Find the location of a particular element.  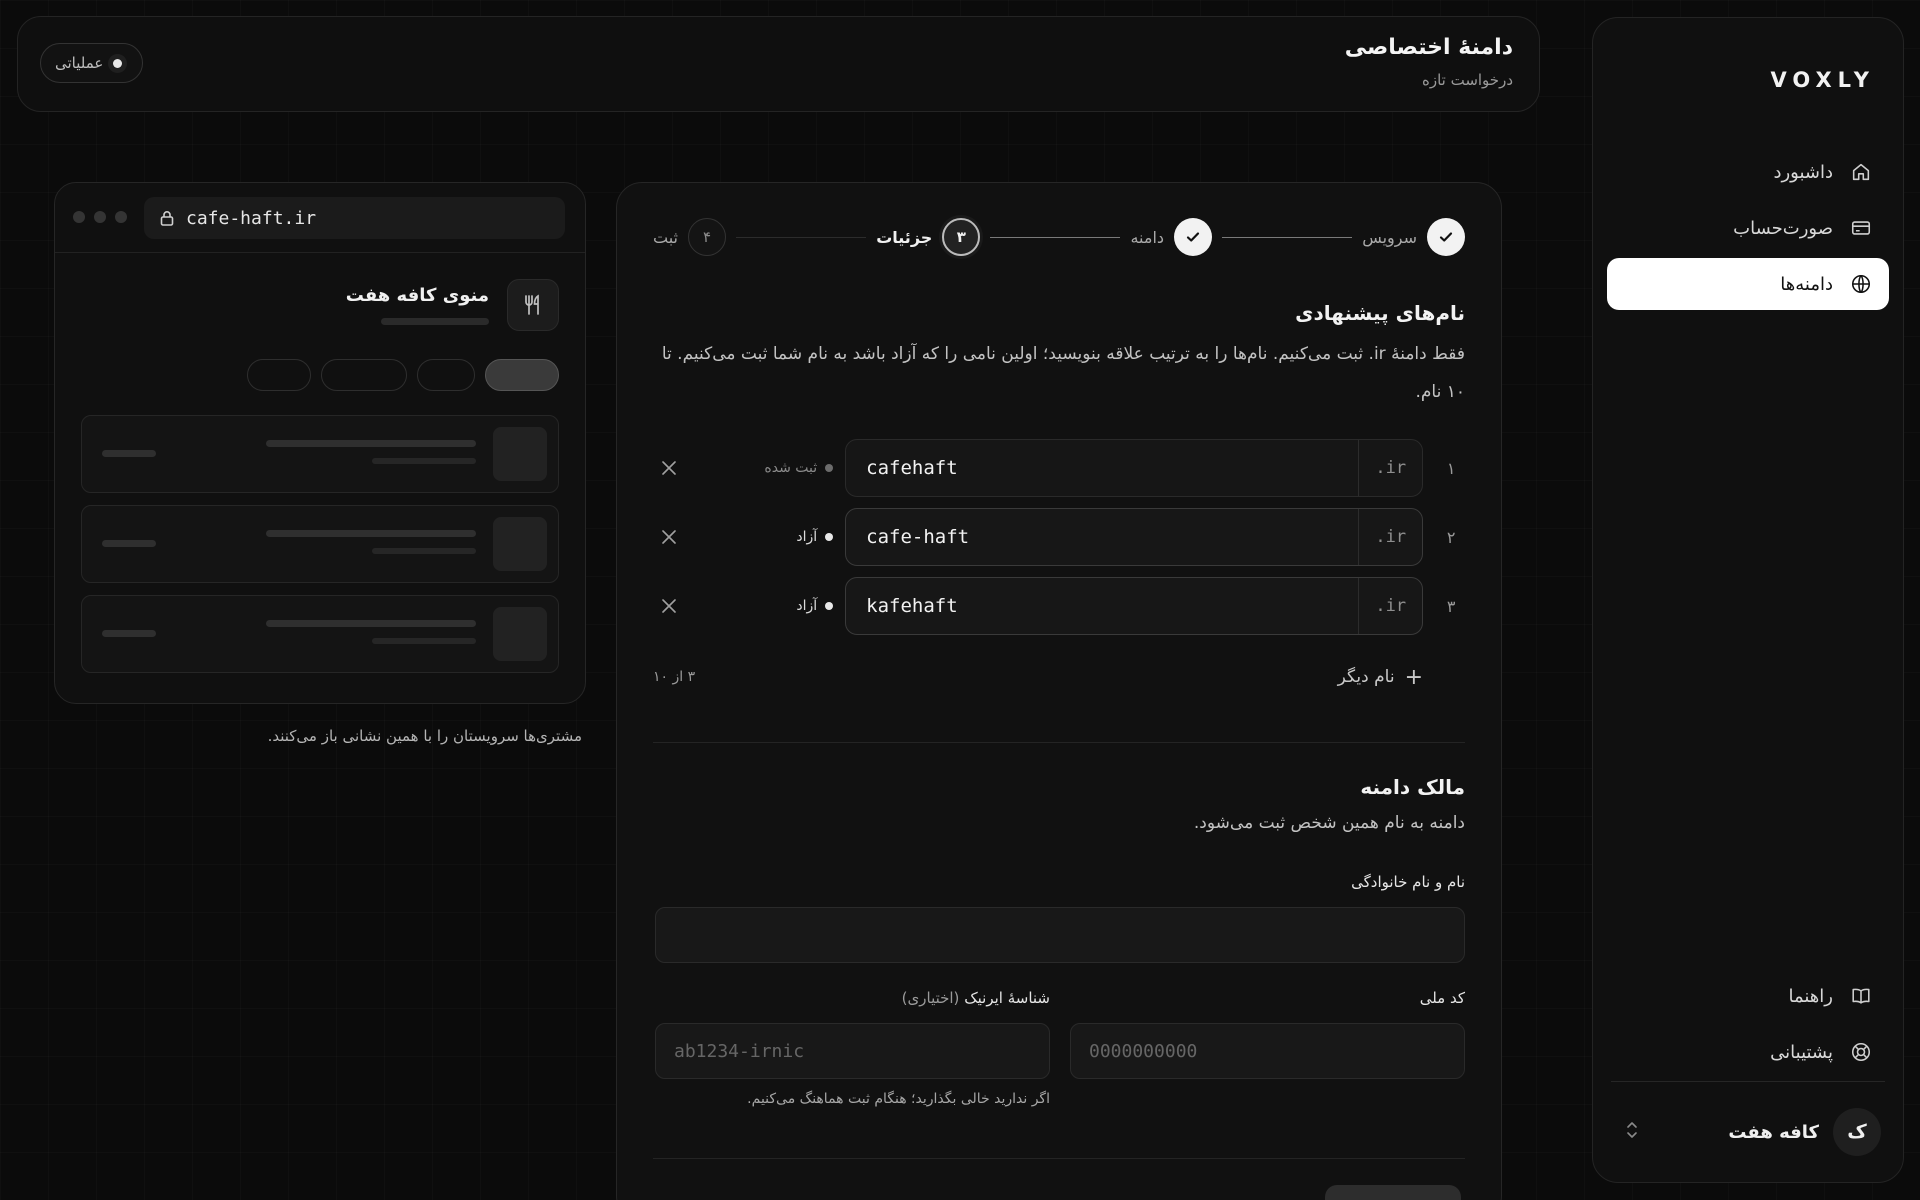

domain-name-input: .ir kafehaft is located at coordinates (1134, 606).